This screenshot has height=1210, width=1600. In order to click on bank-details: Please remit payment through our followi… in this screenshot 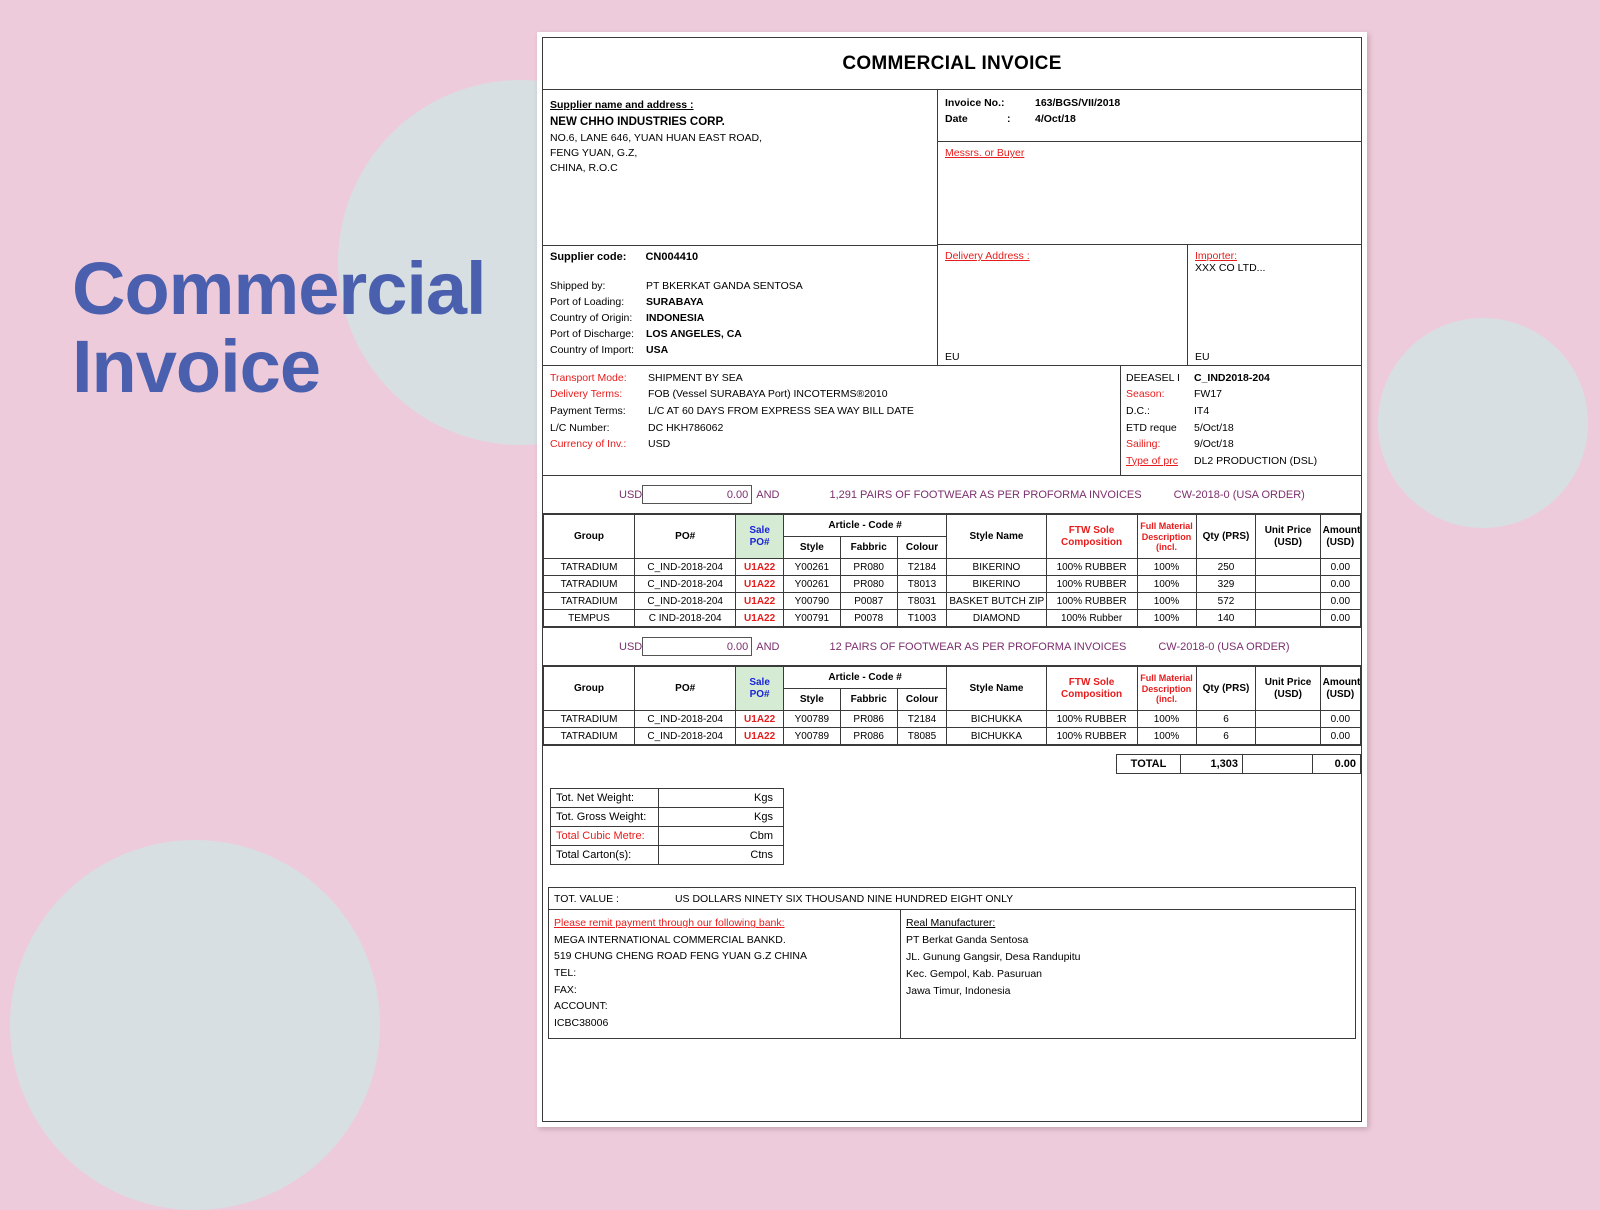, I will do `click(725, 974)`.